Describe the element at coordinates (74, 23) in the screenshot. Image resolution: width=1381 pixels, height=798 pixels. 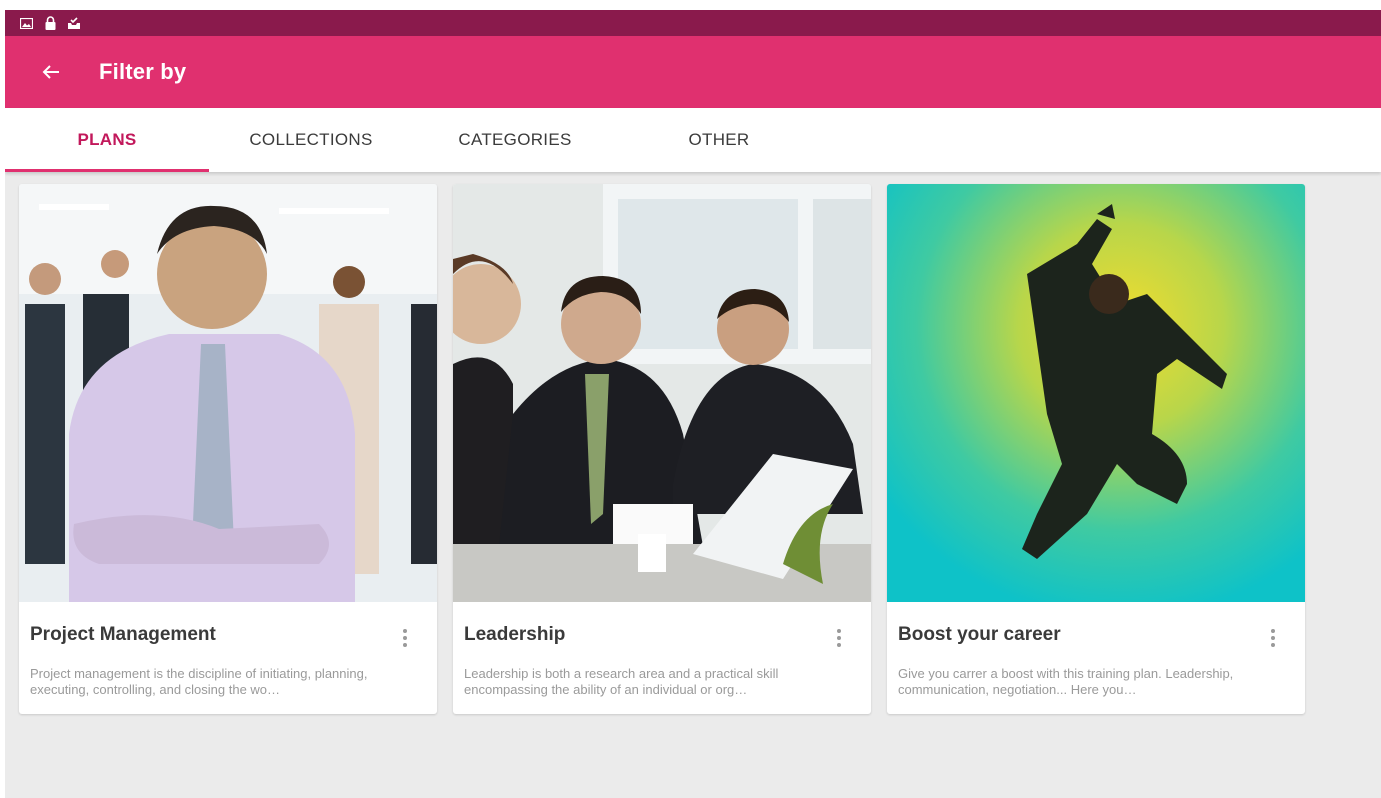
I see `inbox-check-icon` at that location.